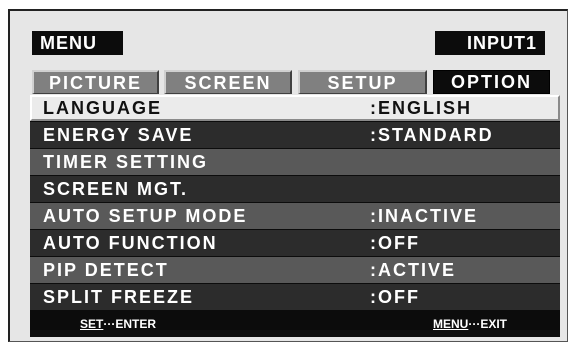  I want to click on menu-item-label: TIMER SETTING, so click(125, 162).